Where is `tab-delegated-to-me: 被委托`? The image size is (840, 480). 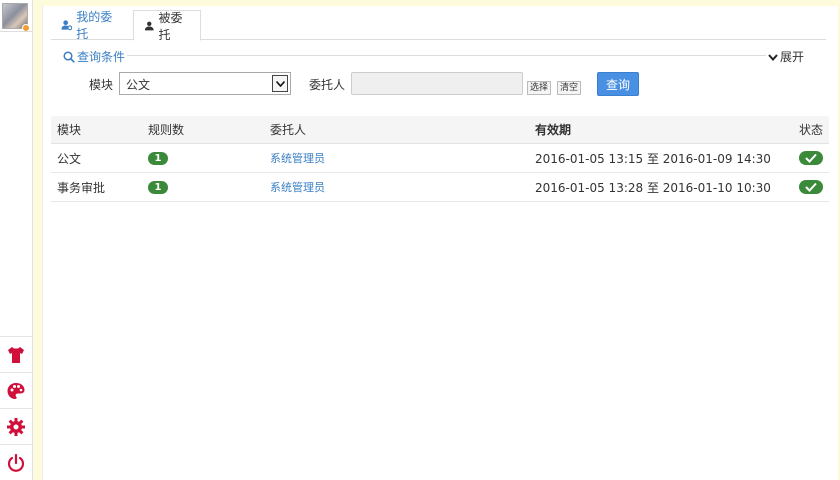
tab-delegated-to-me: 被委托 is located at coordinates (167, 26).